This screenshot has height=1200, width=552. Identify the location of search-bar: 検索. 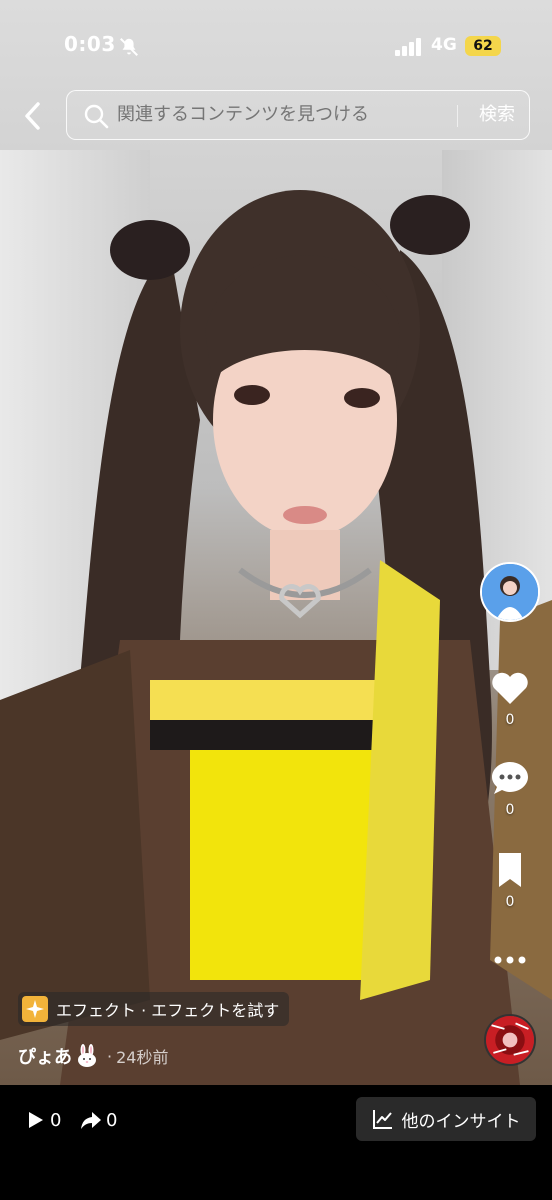
(298, 115).